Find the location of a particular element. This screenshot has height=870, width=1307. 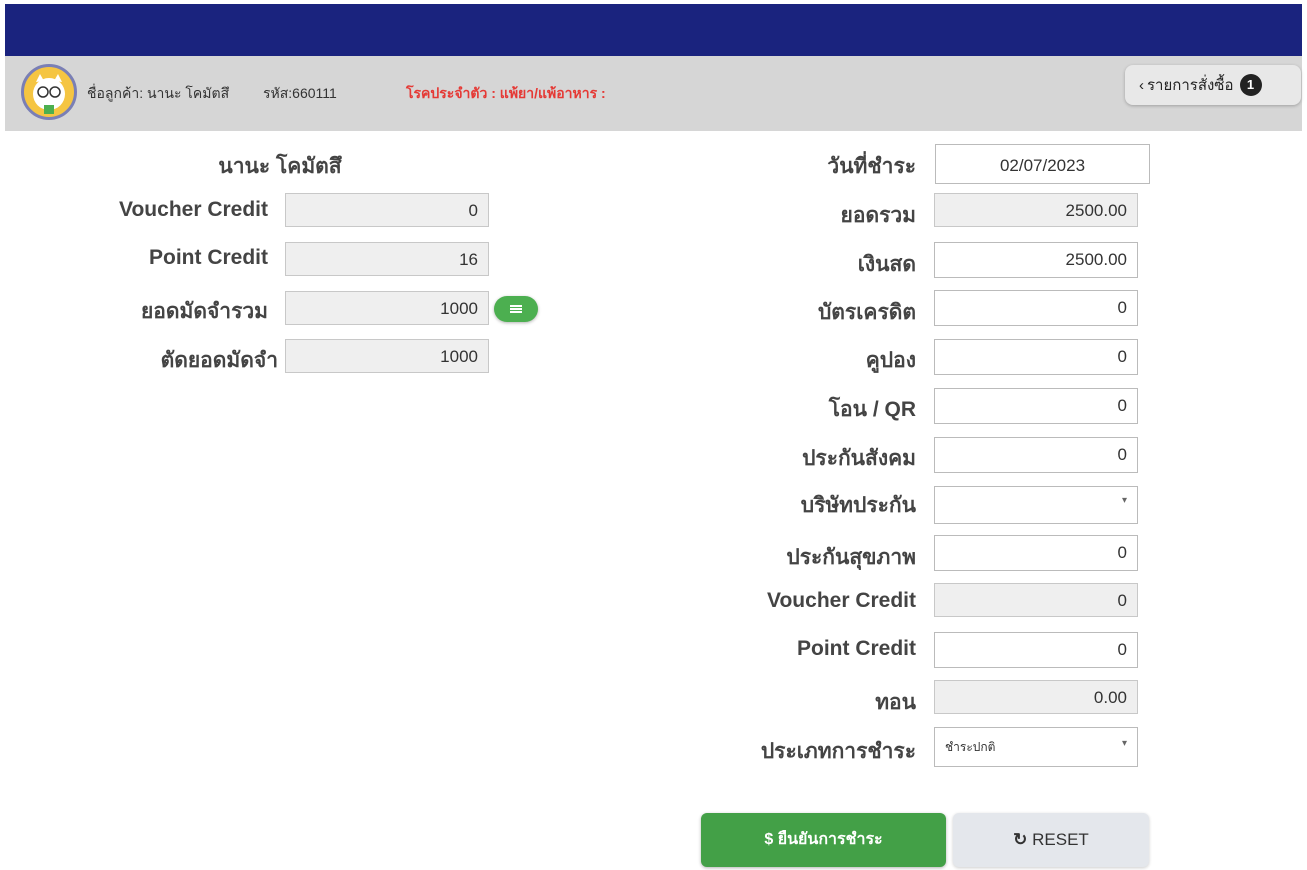

cash-input: 2500.00 is located at coordinates (1036, 260).